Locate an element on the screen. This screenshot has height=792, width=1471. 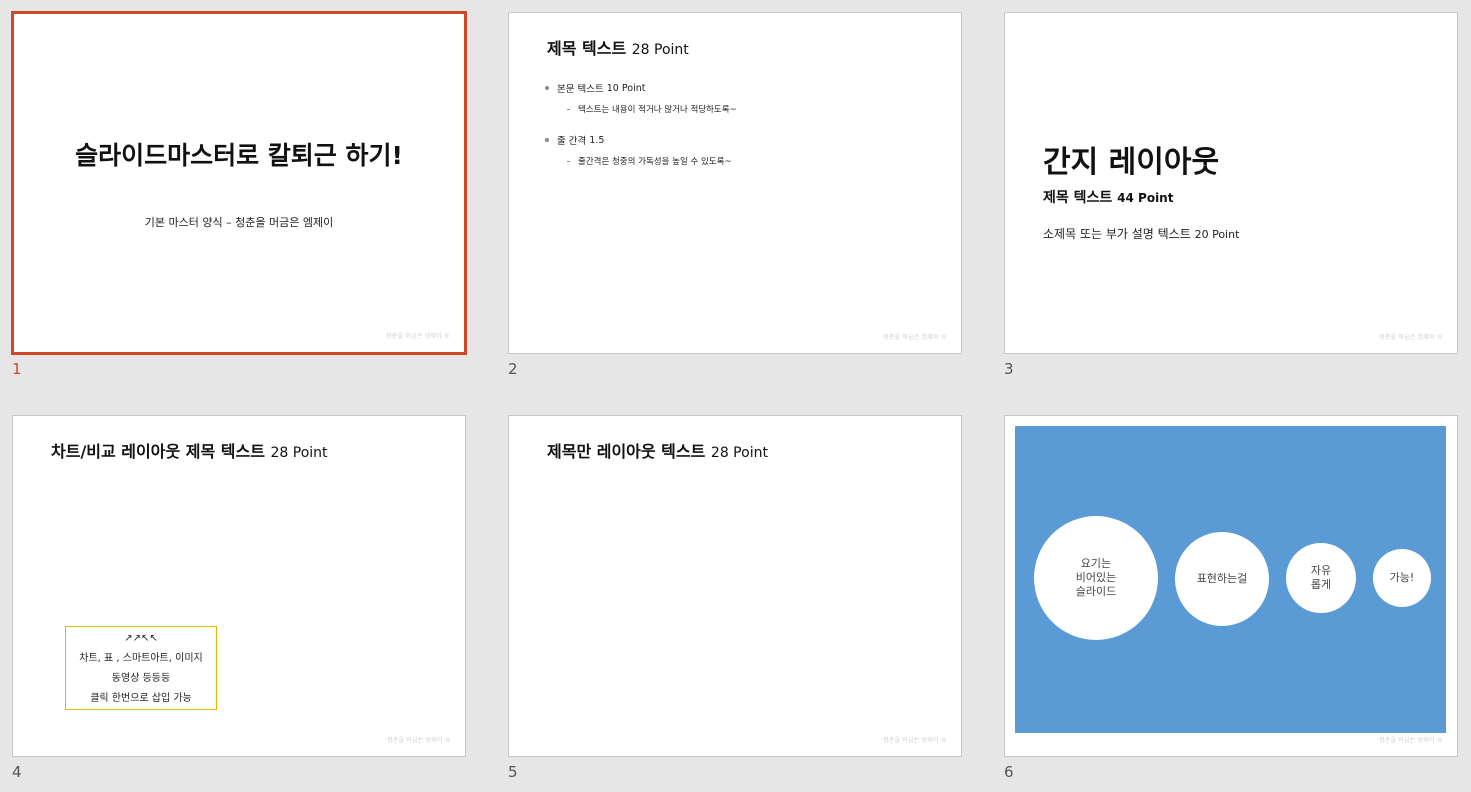
slide-4-title: 차트/비교 레이아웃 제목 텍스트 28 Point is located at coordinates (189, 450).